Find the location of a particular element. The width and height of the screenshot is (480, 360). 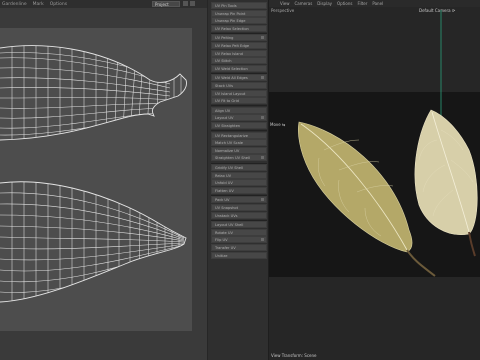

uv-tool-button: UV Weld Selection is located at coordinates (239, 68).